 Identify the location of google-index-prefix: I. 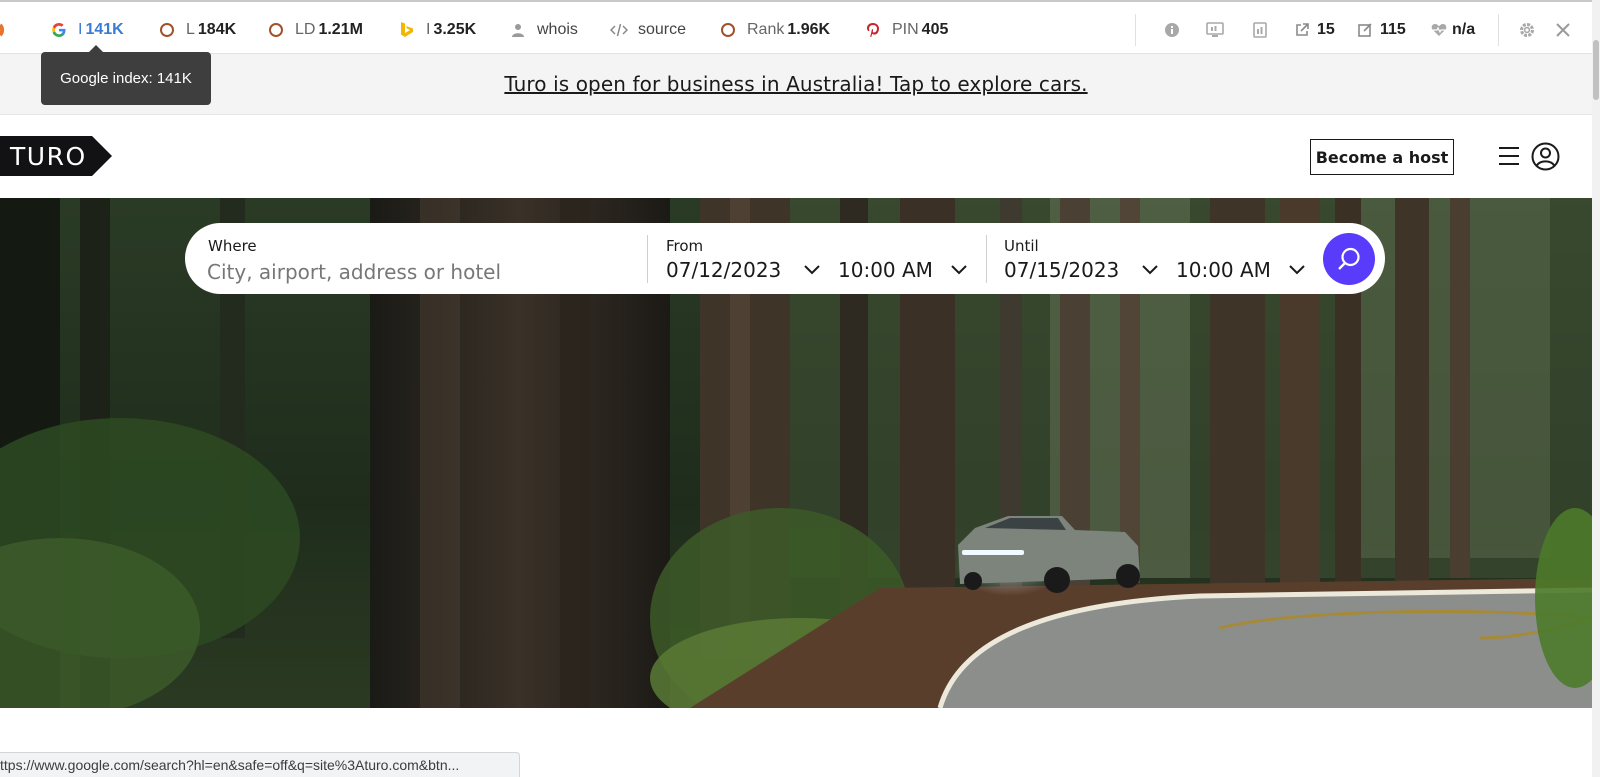
(80, 29).